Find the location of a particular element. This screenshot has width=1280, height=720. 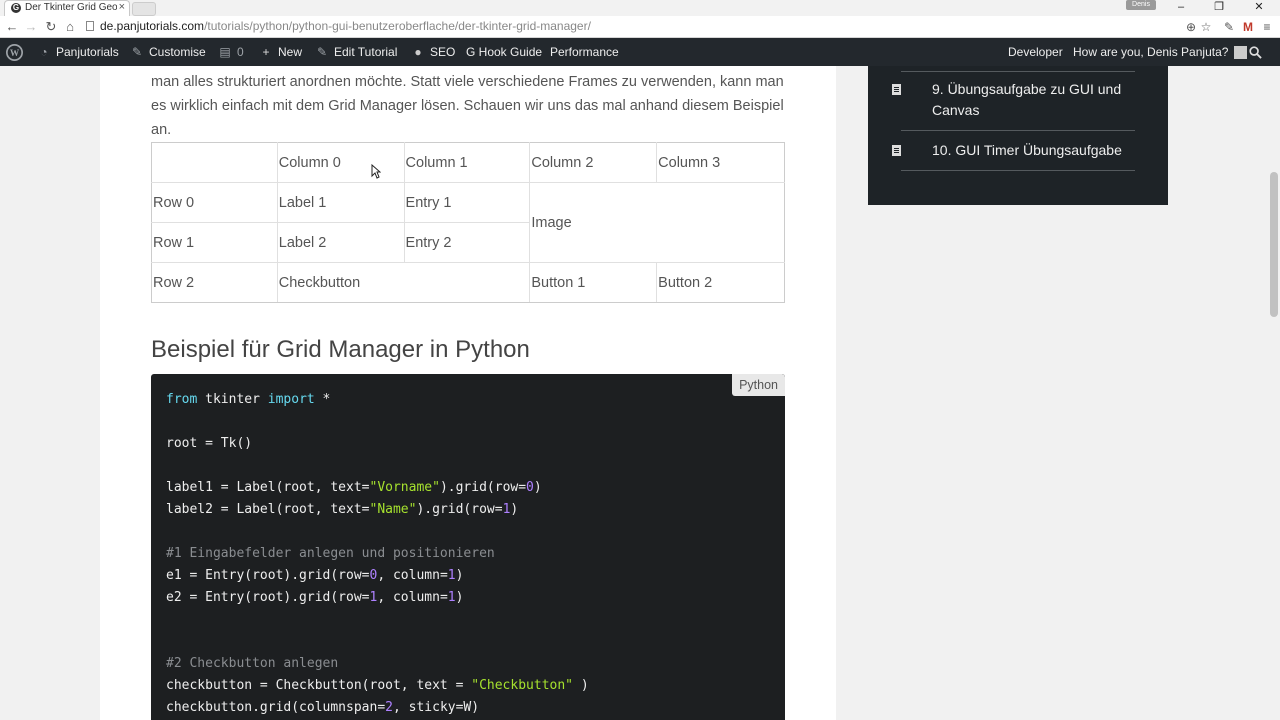

table-cell: Column 1 is located at coordinates (467, 162).